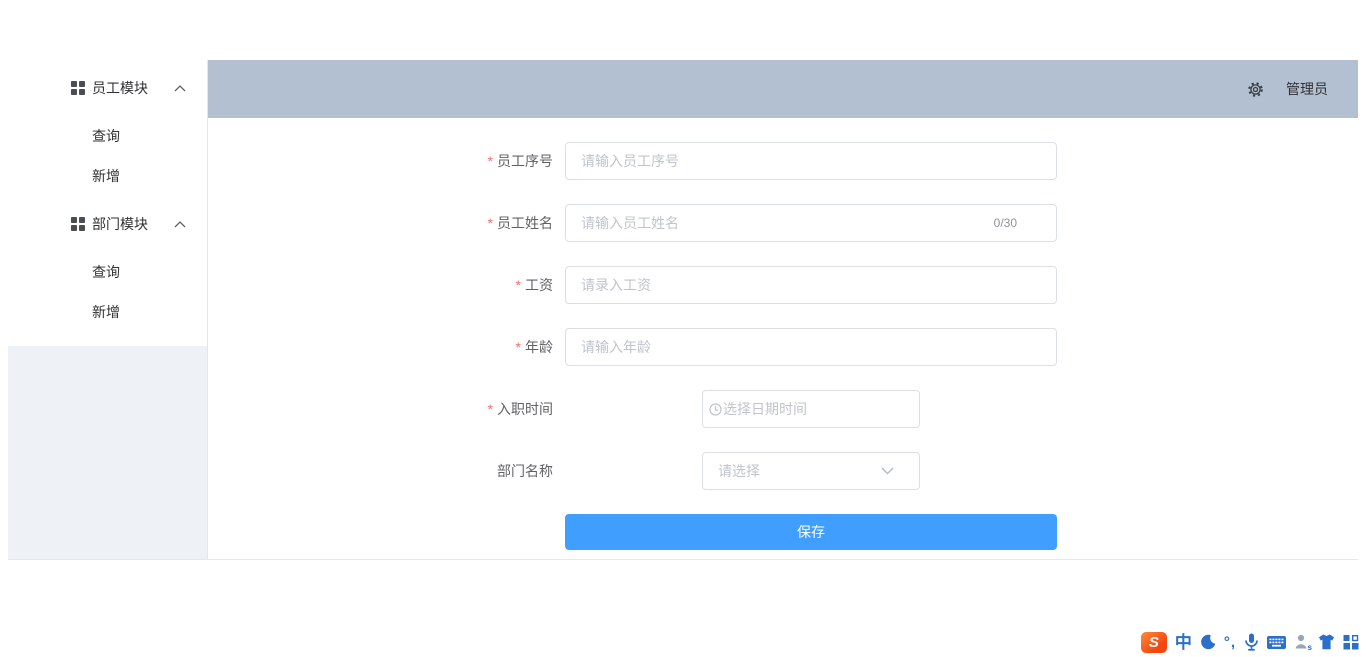  What do you see at coordinates (520, 161) in the screenshot?
I see `field-label: * 员工序号` at bounding box center [520, 161].